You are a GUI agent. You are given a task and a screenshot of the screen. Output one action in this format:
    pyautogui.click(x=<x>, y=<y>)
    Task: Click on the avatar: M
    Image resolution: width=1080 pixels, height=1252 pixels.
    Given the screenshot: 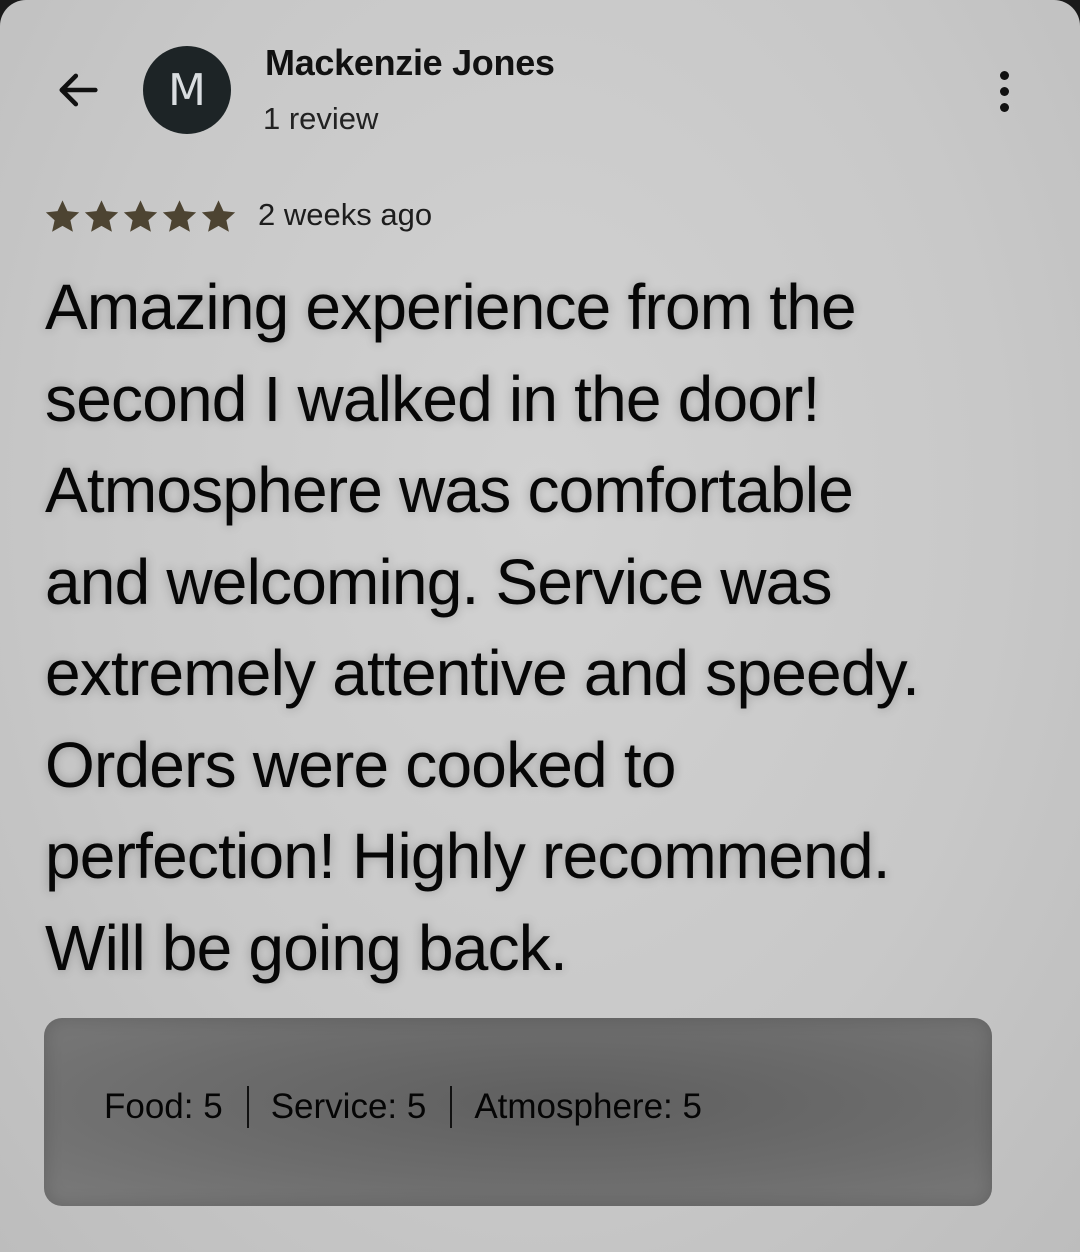 What is the action you would take?
    pyautogui.click(x=187, y=90)
    